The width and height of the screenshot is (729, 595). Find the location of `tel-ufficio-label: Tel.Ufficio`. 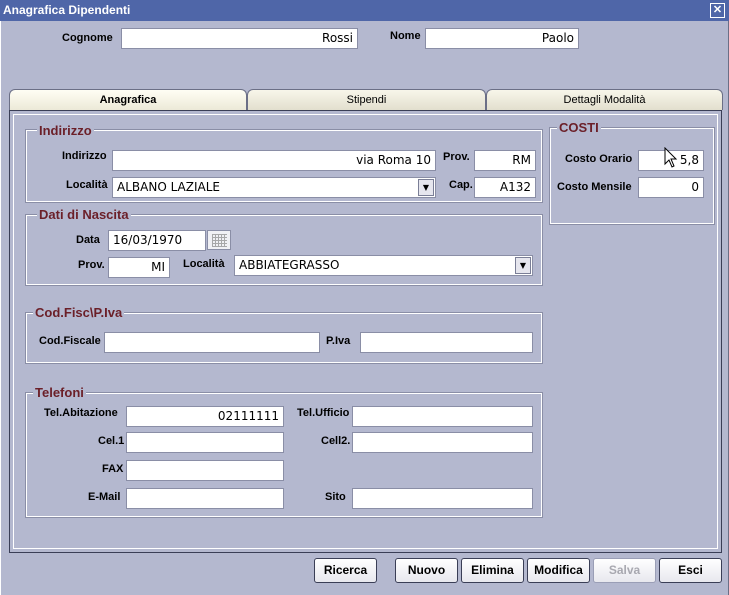

tel-ufficio-label: Tel.Ufficio is located at coordinates (323, 413).